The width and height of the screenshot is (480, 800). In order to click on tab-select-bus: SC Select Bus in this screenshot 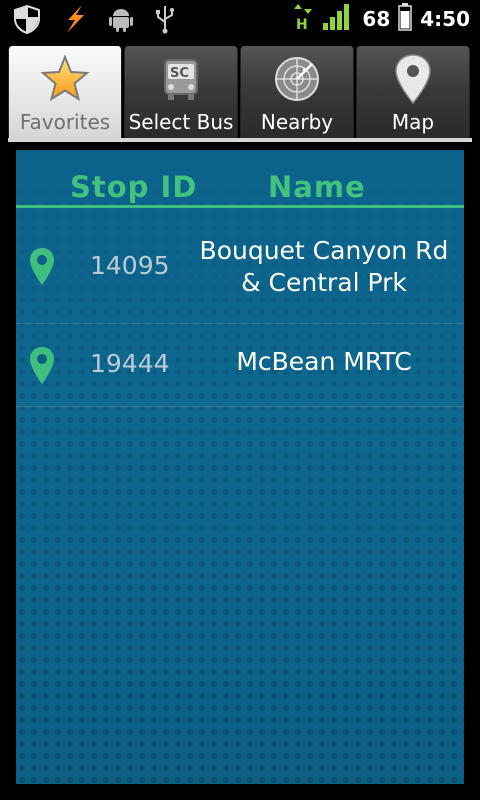, I will do `click(181, 92)`.